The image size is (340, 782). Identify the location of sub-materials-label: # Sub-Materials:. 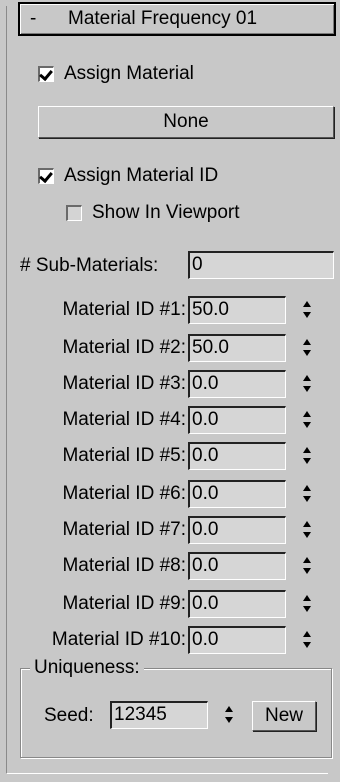
(89, 265).